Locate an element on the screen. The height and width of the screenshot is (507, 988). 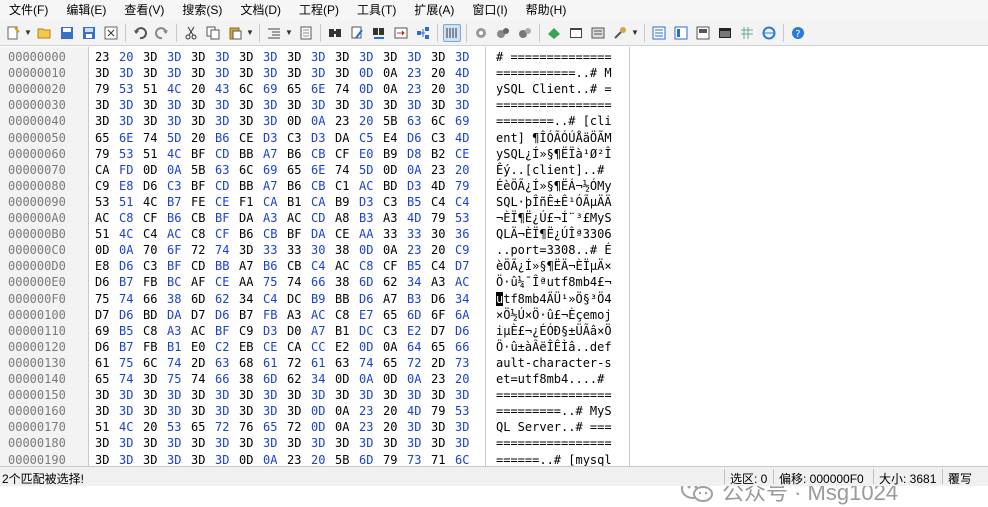
hex-byte: CA is located at coordinates (275, 202).